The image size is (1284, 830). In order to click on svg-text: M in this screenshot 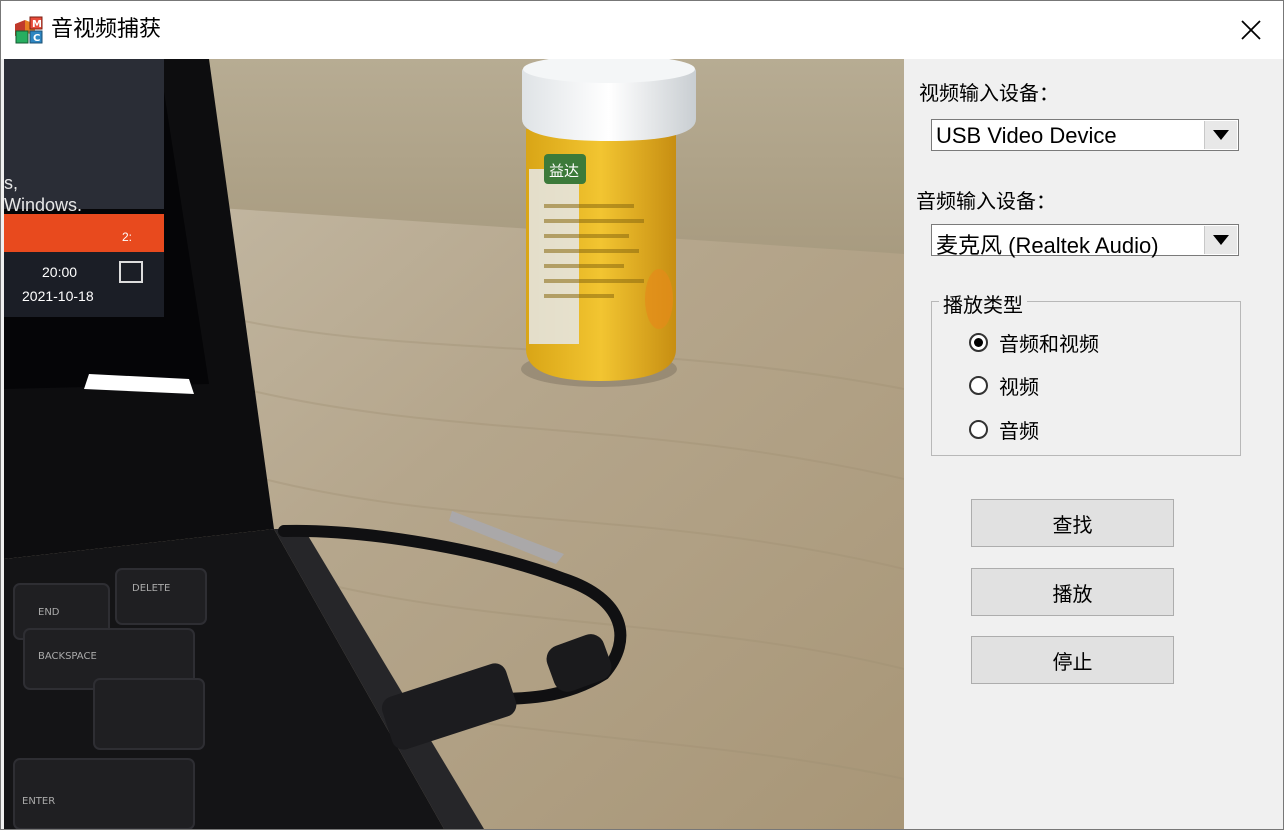, I will do `click(37, 24)`.